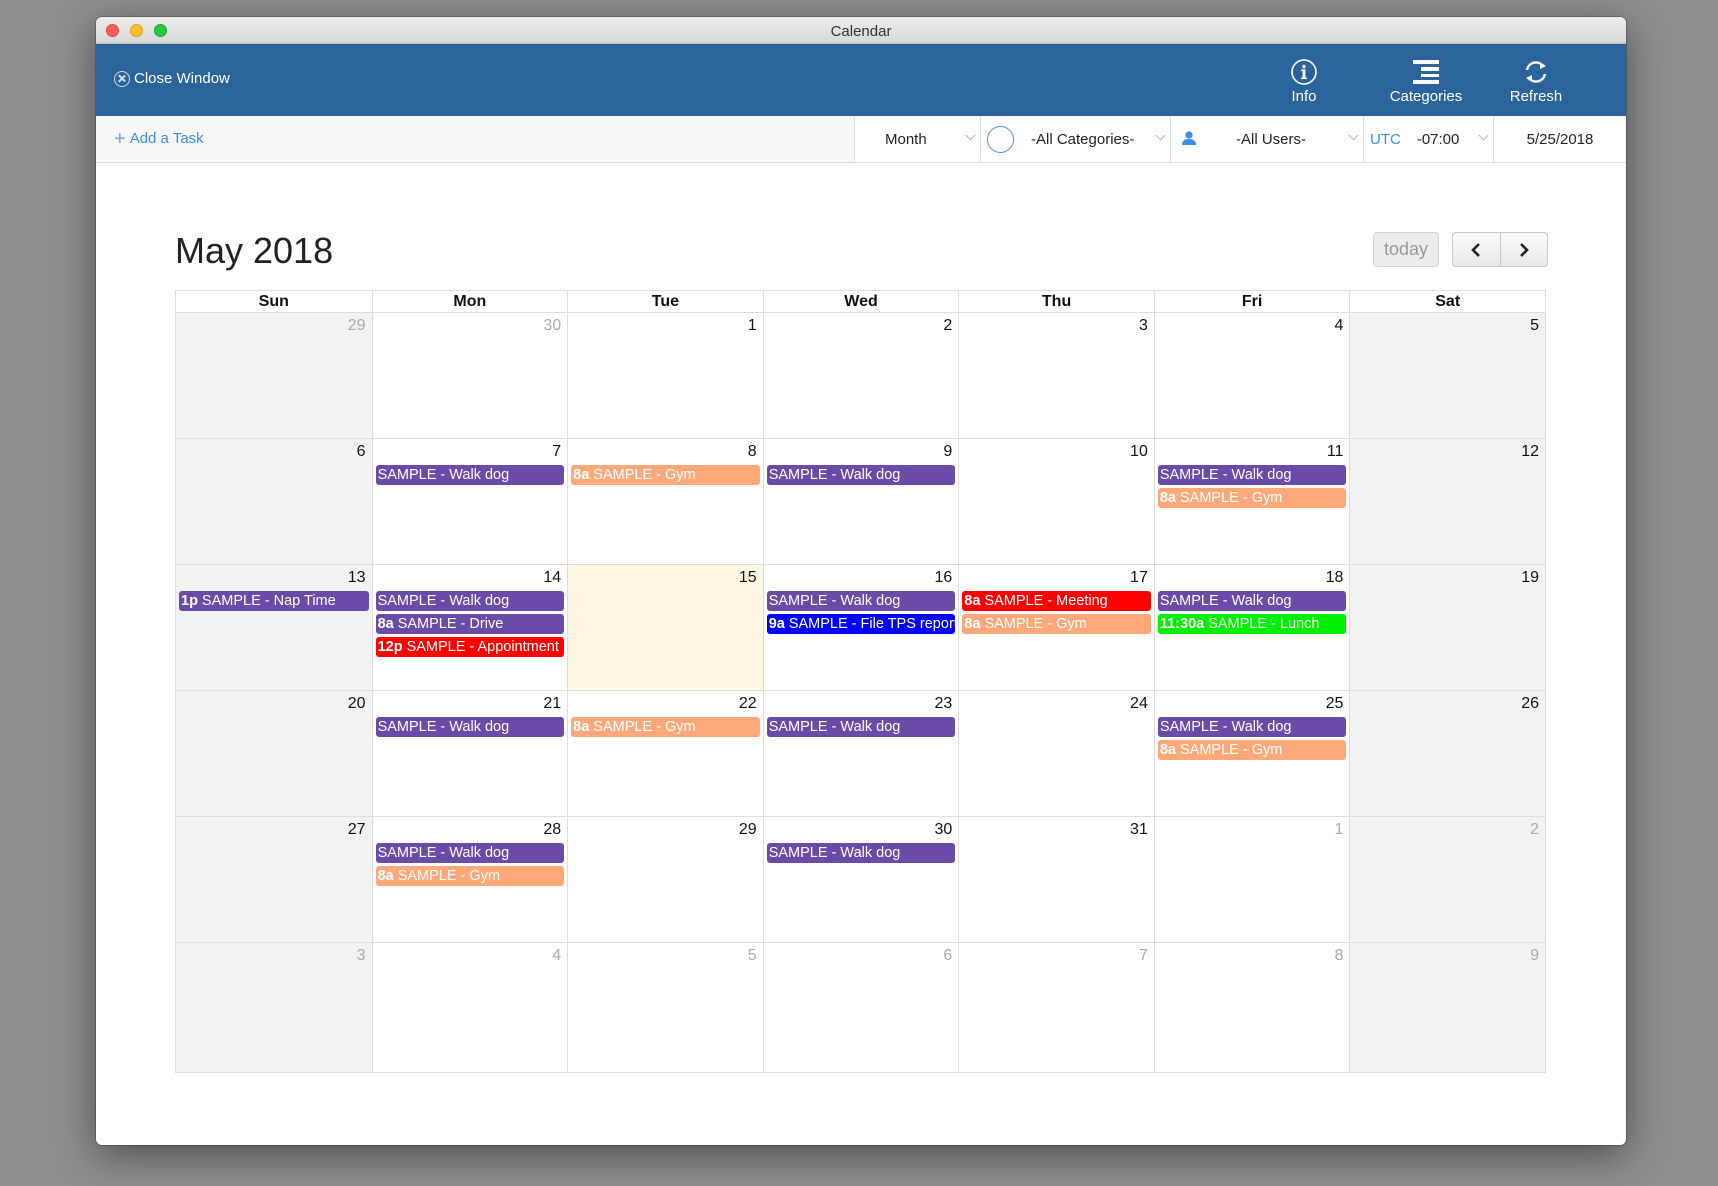 The image size is (1718, 1186). What do you see at coordinates (1335, 704) in the screenshot?
I see `day-number: 25` at bounding box center [1335, 704].